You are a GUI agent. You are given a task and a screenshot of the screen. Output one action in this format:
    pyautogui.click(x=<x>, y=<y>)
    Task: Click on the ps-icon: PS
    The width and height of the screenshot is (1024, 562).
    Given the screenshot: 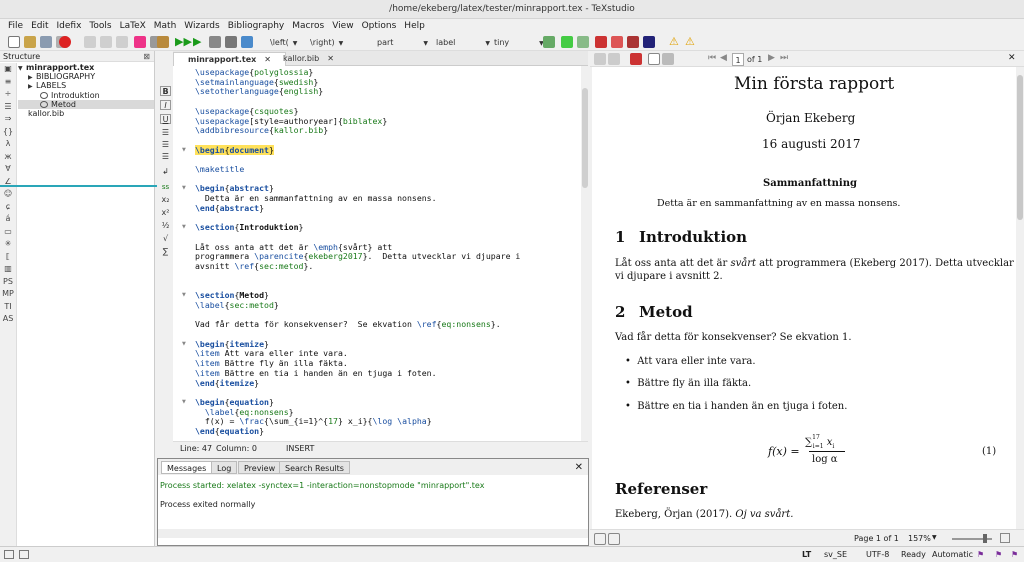 What is the action you would take?
    pyautogui.click(x=8, y=282)
    